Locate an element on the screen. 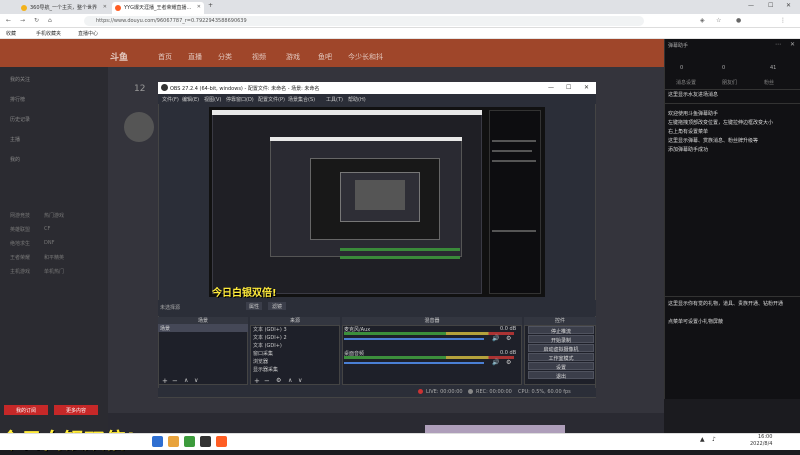 Image resolution: width=800 pixels, height=455 pixels. nav-item: 首页 is located at coordinates (165, 57).